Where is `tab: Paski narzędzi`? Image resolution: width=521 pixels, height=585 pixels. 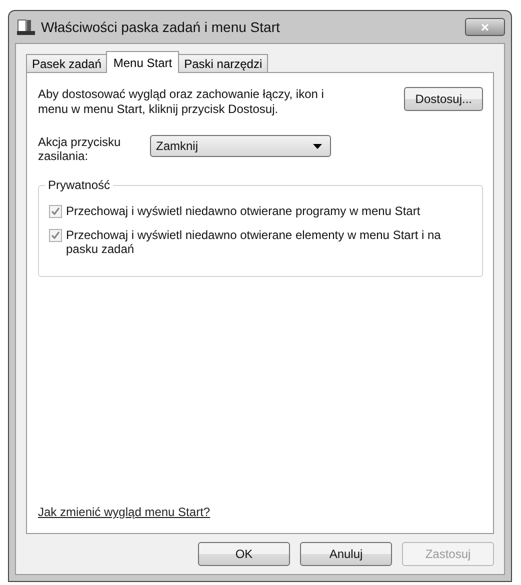 tab: Paski narzędzi is located at coordinates (223, 63).